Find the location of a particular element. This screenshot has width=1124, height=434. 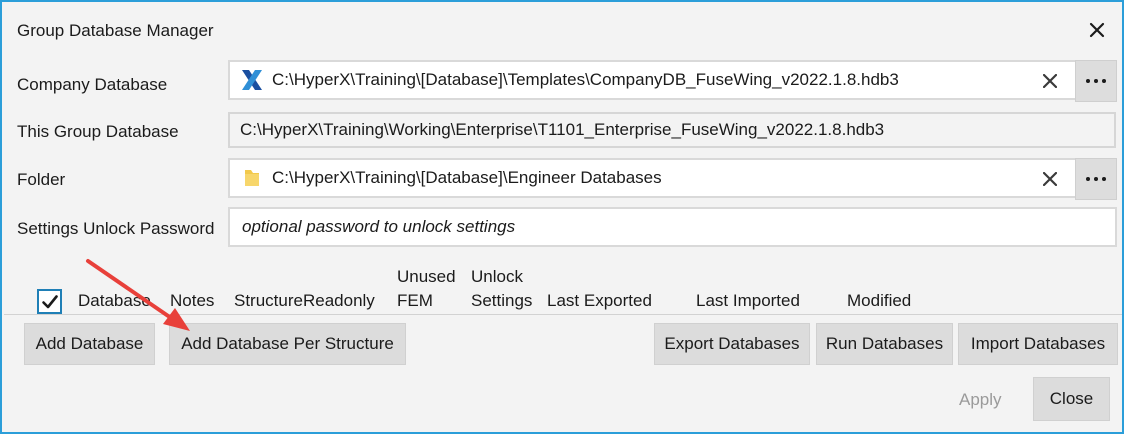

password-input is located at coordinates (672, 227).